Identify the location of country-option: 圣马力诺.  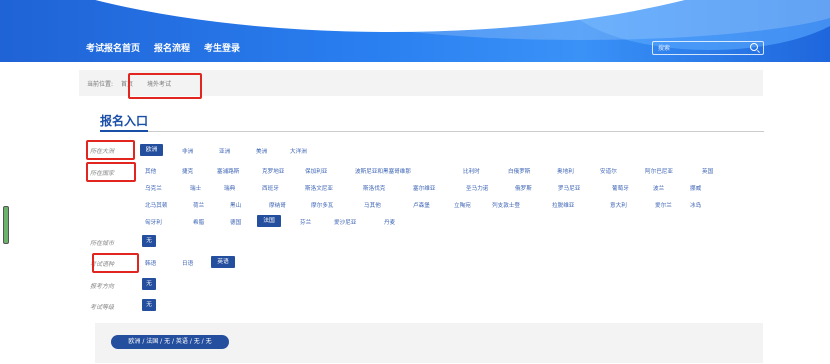
(477, 188).